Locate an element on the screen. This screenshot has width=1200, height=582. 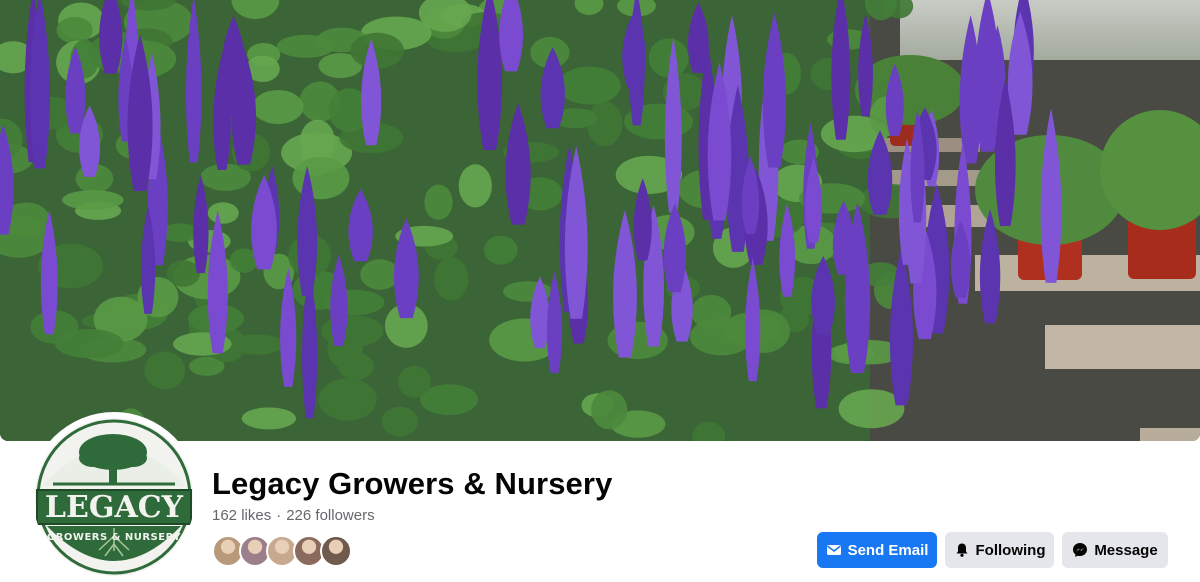
page-title: Legacy Growers & Nursery is located at coordinates (412, 483).